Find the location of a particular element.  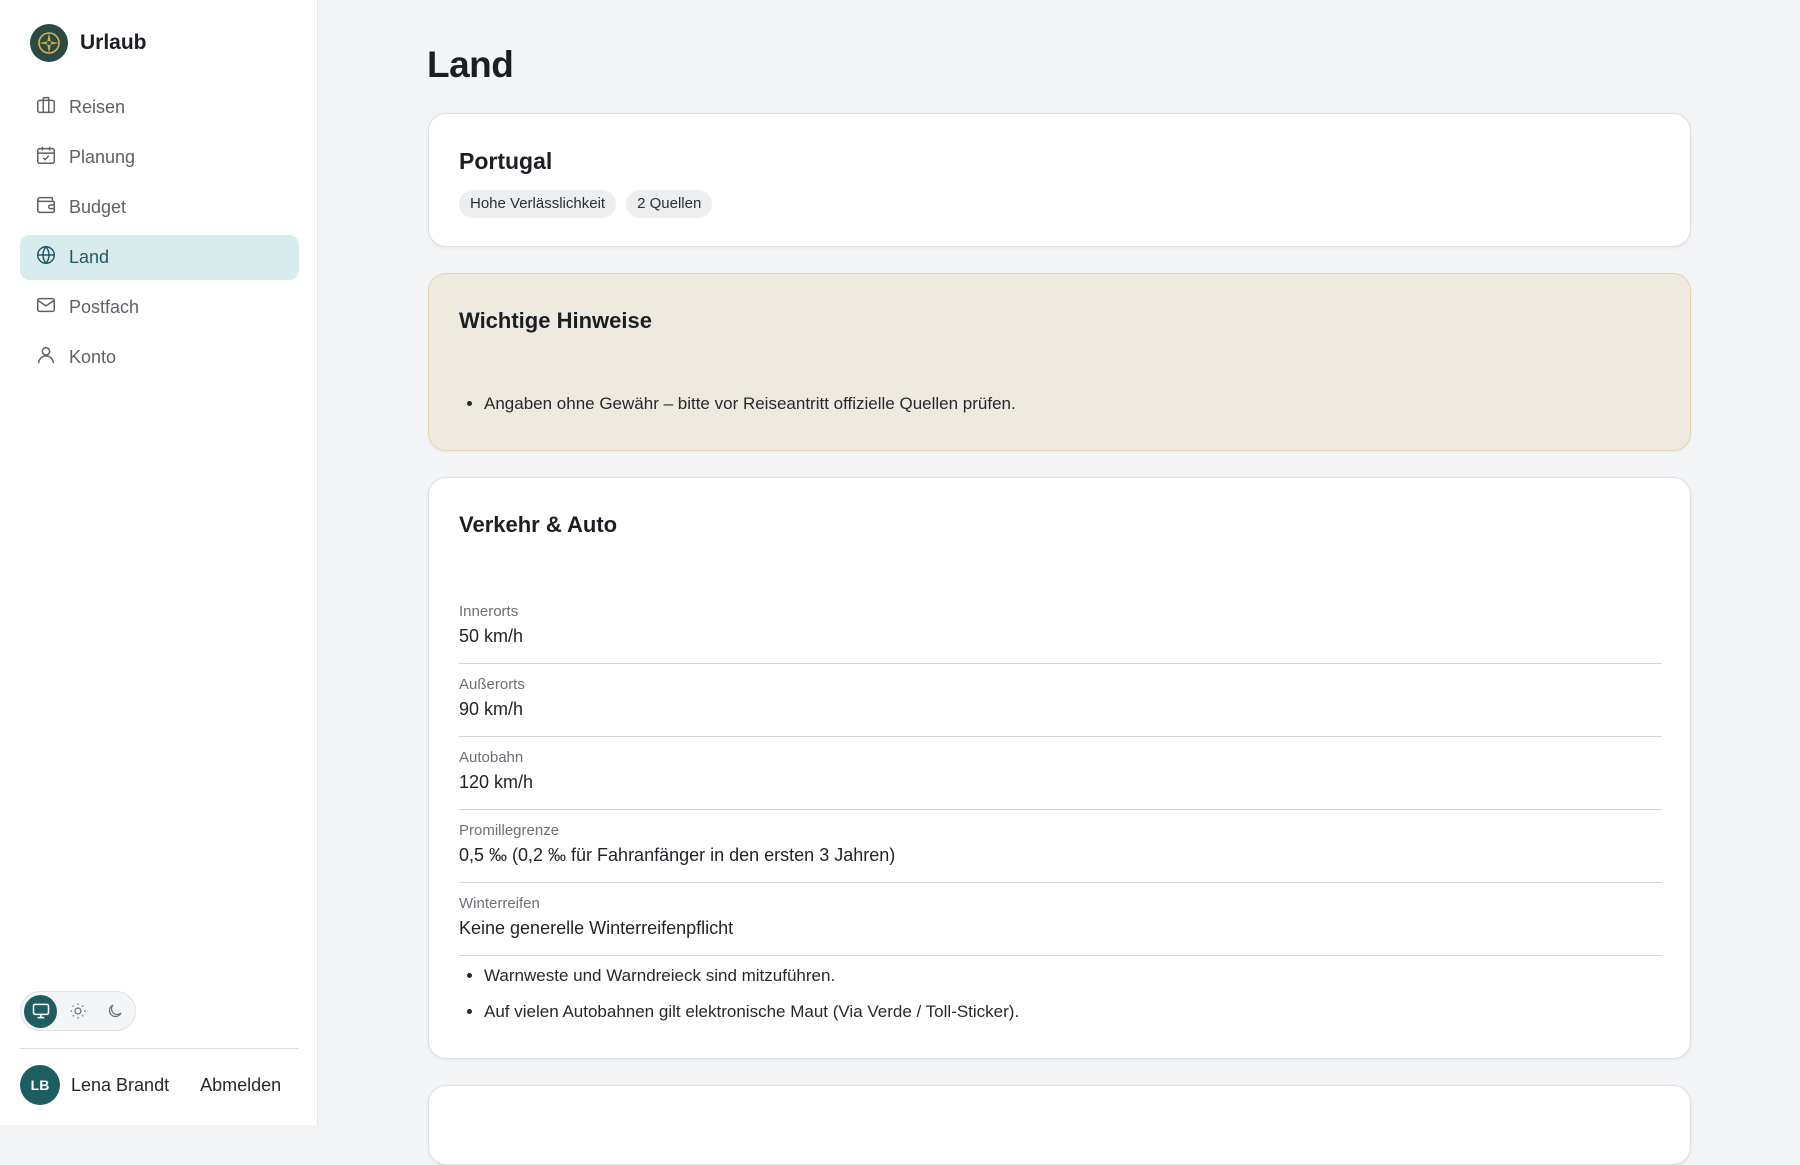

row-label: Außerorts is located at coordinates (492, 684).